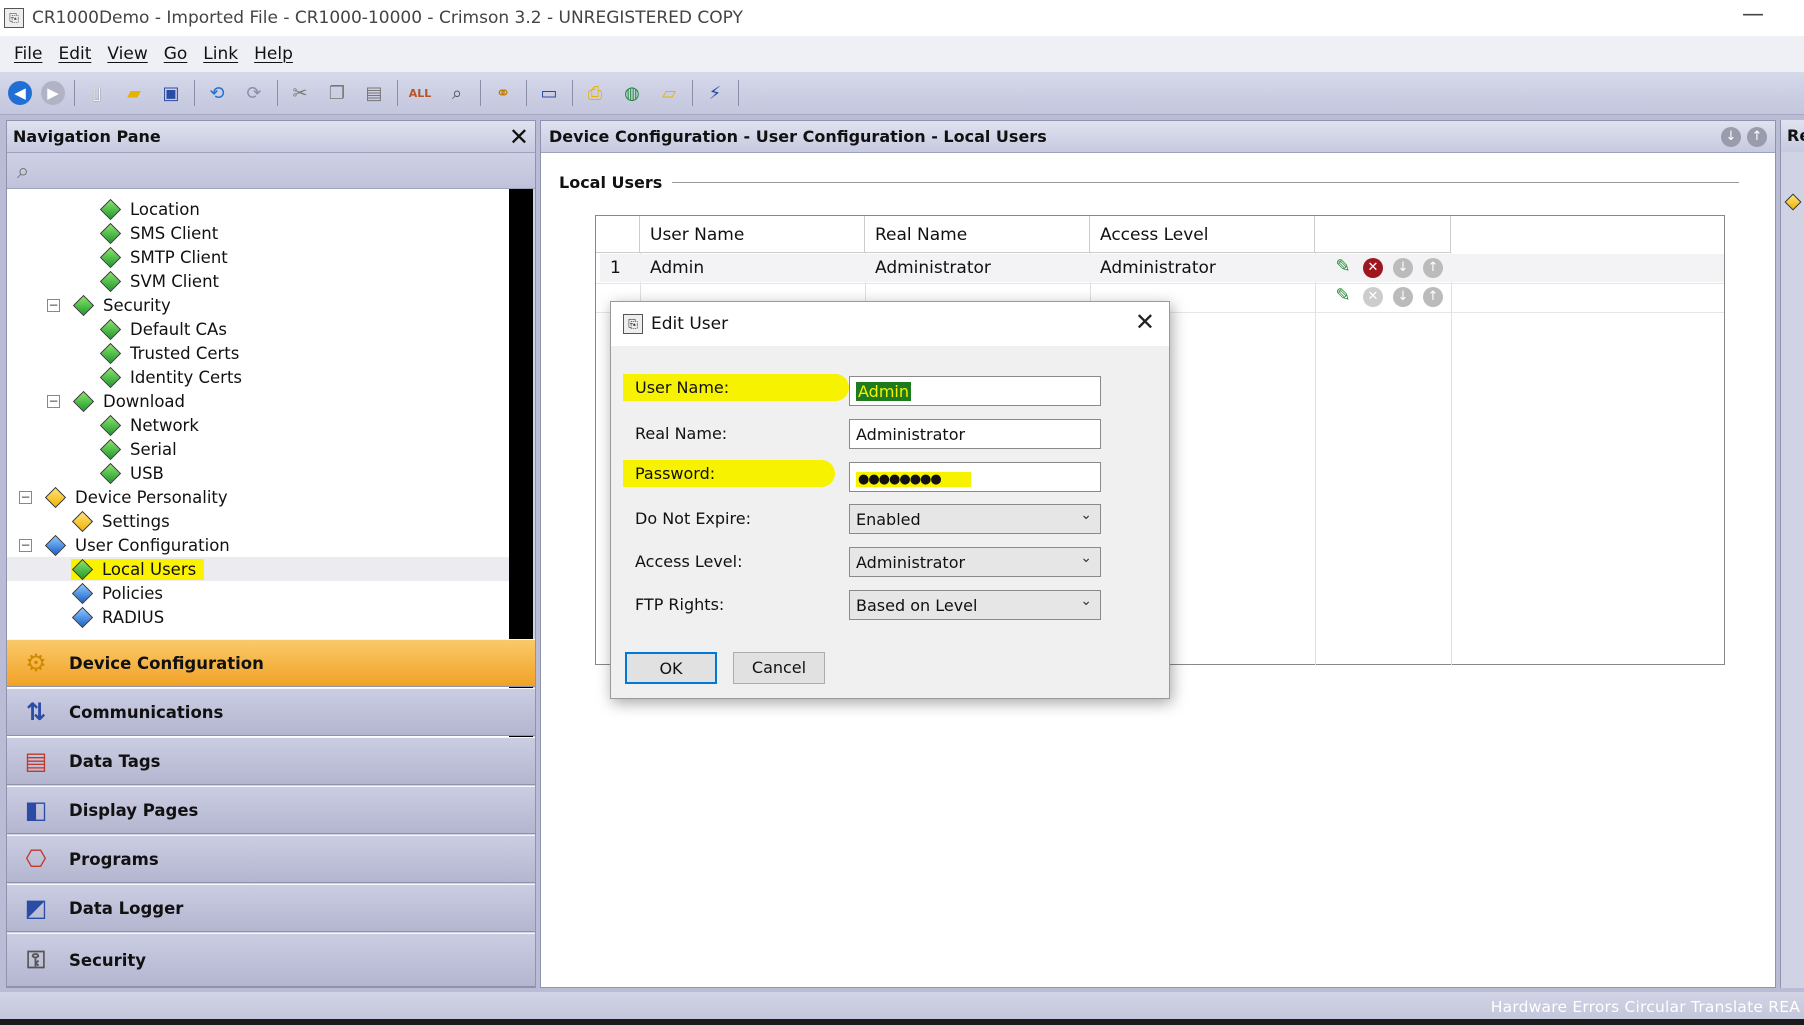  I want to click on tree-item-location: Location, so click(149, 209).